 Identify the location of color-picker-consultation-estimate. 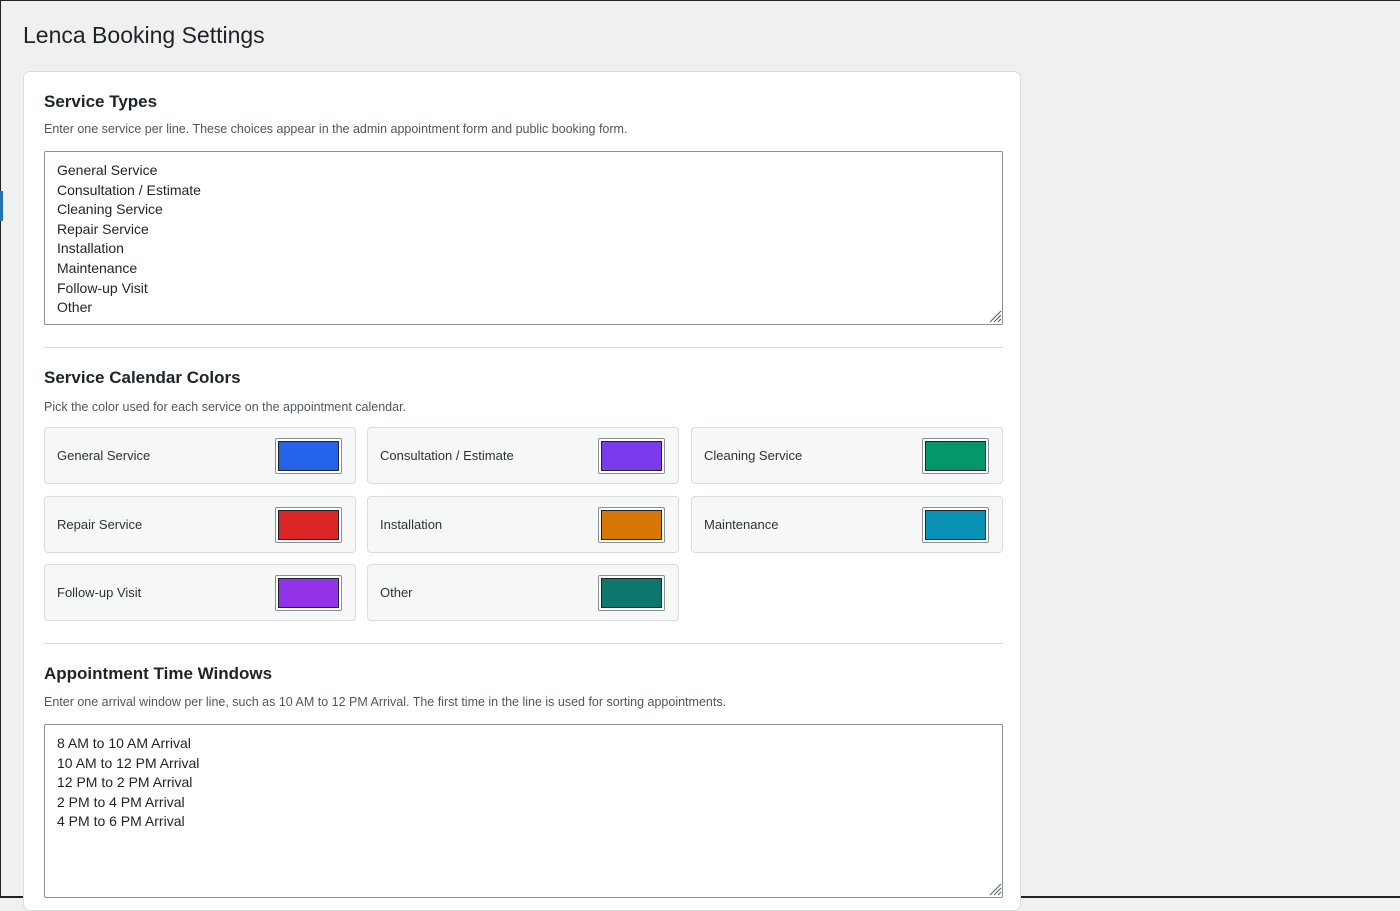
(631, 456).